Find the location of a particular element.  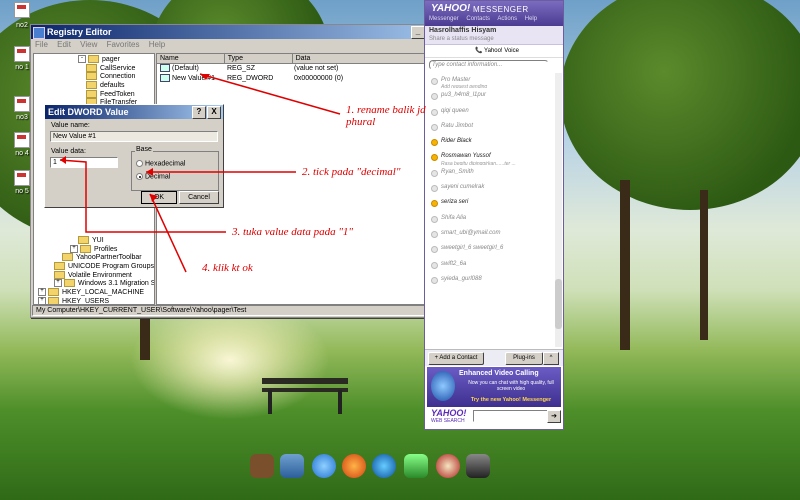

annotation-step-1: 1. rename balik jd phural is located at coordinates (386, 116).